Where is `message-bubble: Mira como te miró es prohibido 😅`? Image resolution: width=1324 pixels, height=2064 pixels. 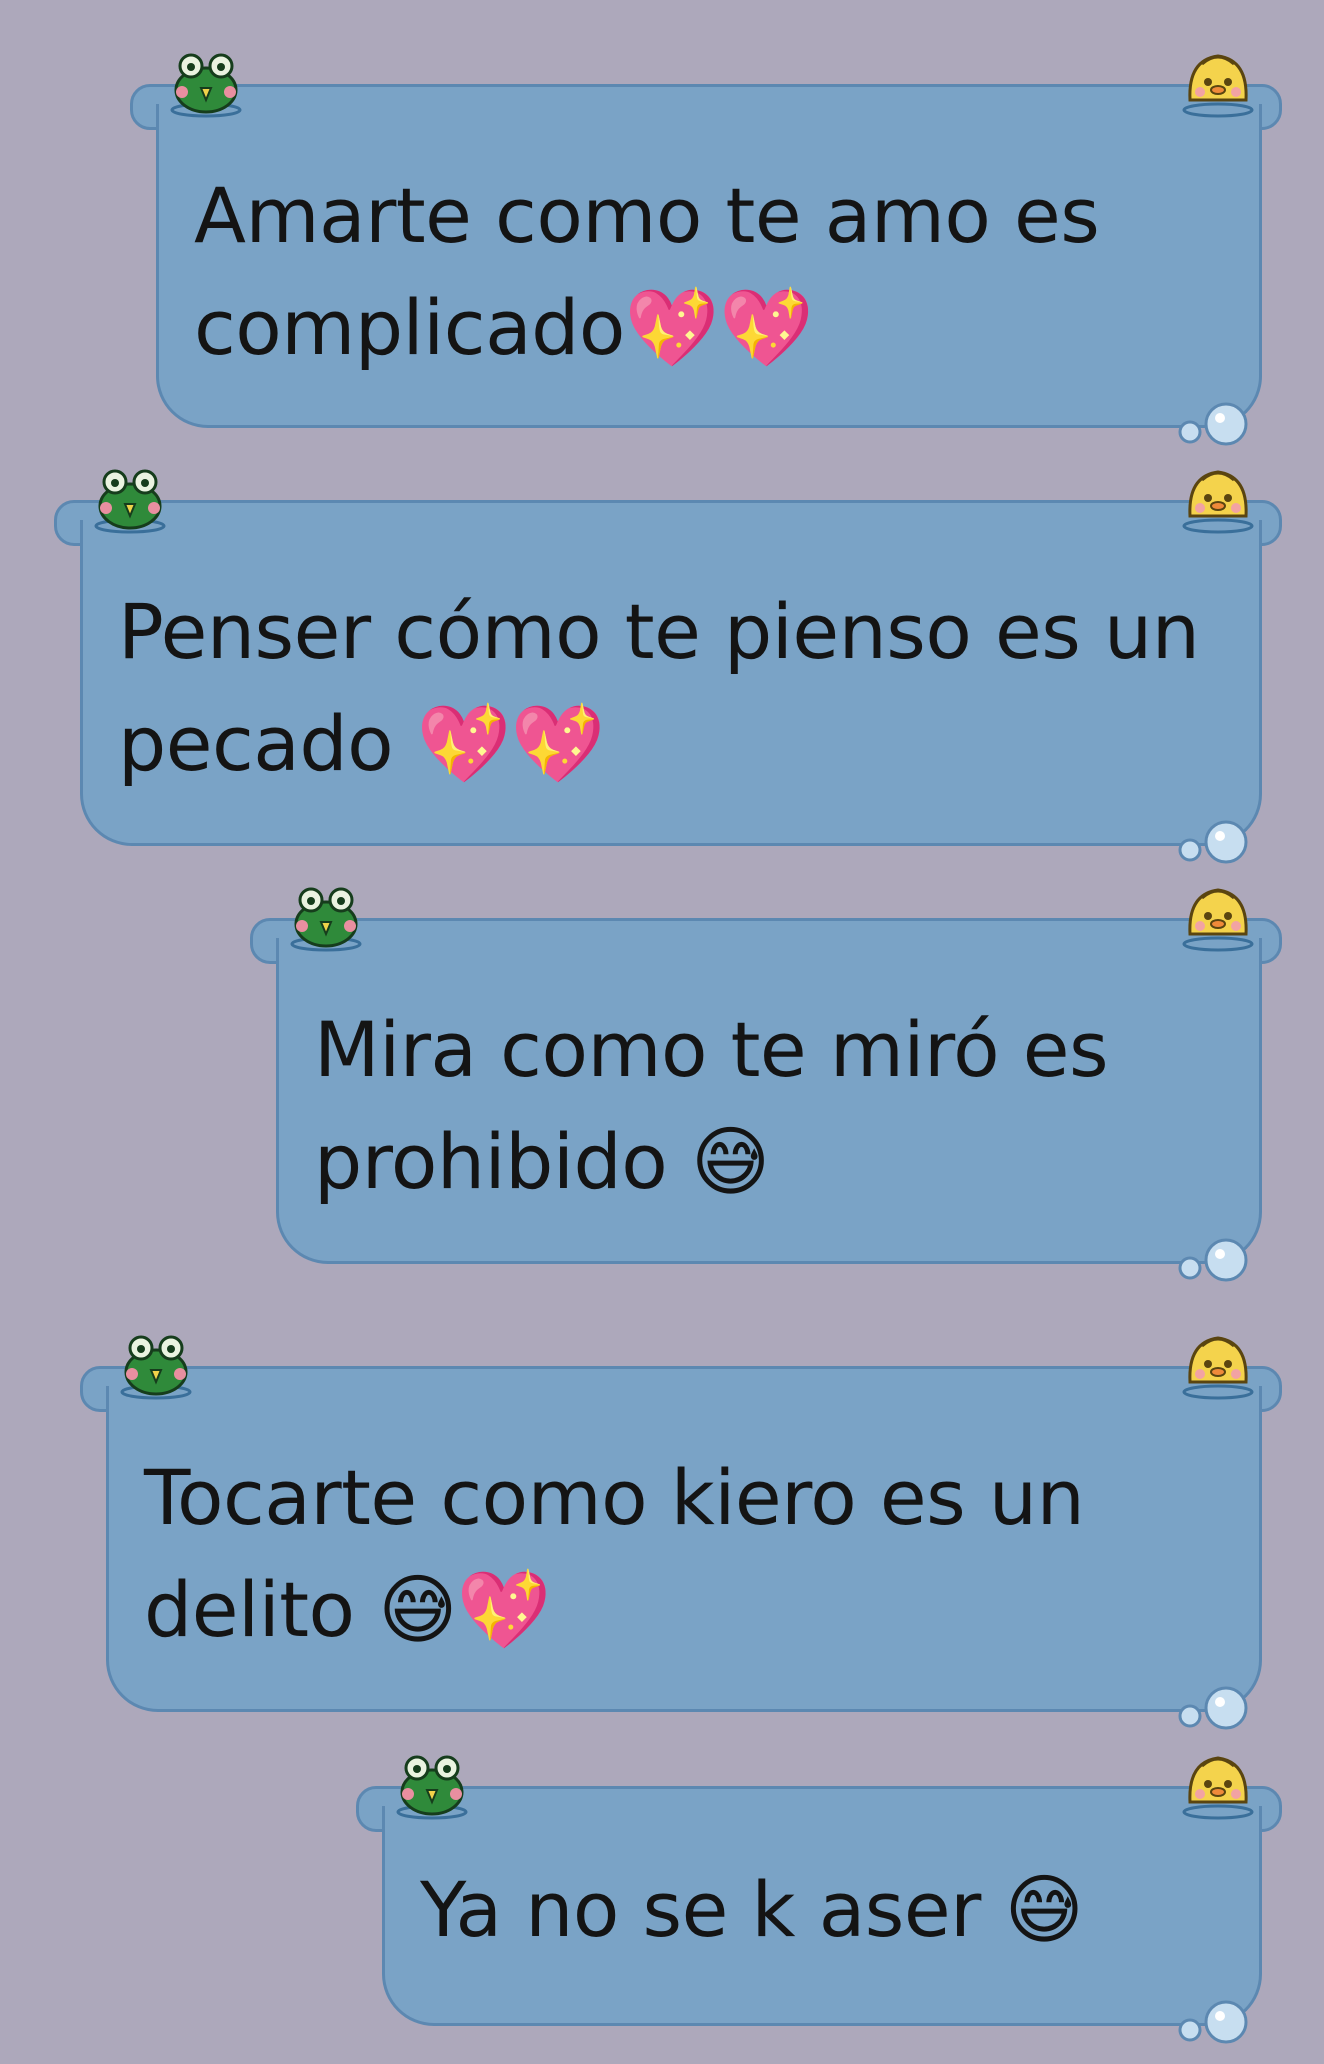 message-bubble: Mira como te miró es prohibido 😅 is located at coordinates (766, 1084).